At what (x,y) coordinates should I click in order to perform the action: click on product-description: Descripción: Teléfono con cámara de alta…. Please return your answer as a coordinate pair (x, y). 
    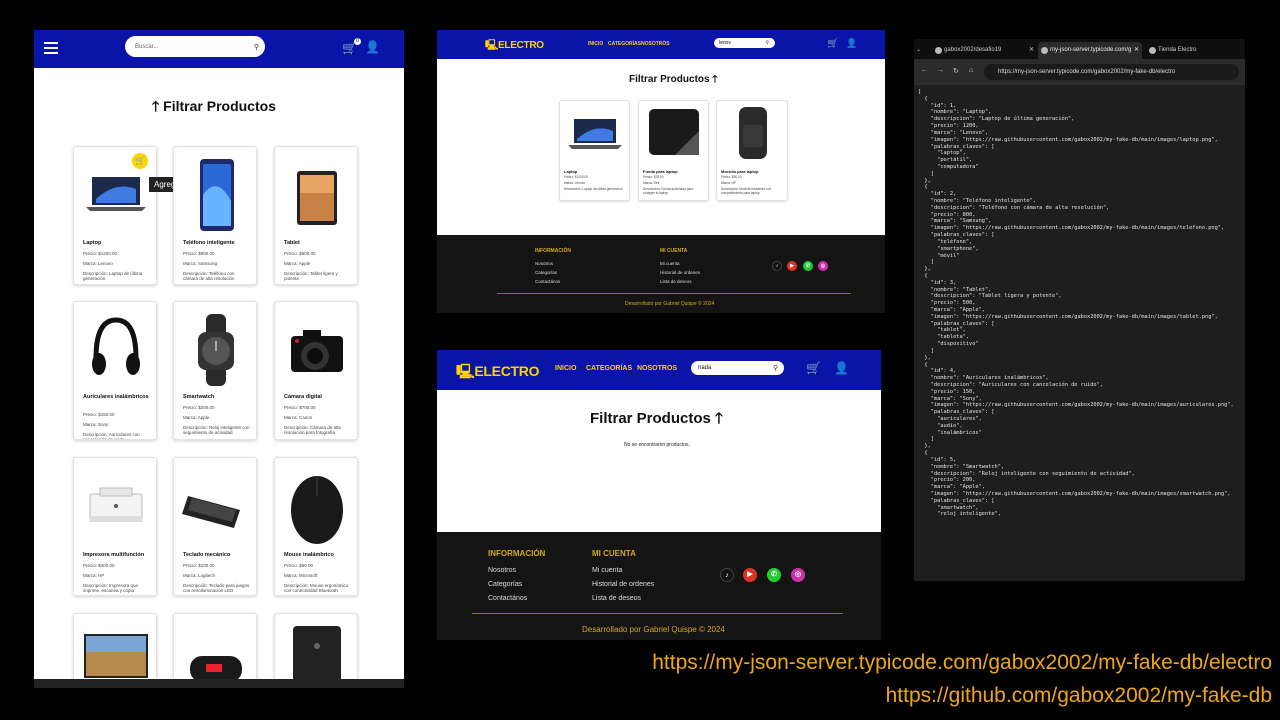
    Looking at the image, I should click on (209, 276).